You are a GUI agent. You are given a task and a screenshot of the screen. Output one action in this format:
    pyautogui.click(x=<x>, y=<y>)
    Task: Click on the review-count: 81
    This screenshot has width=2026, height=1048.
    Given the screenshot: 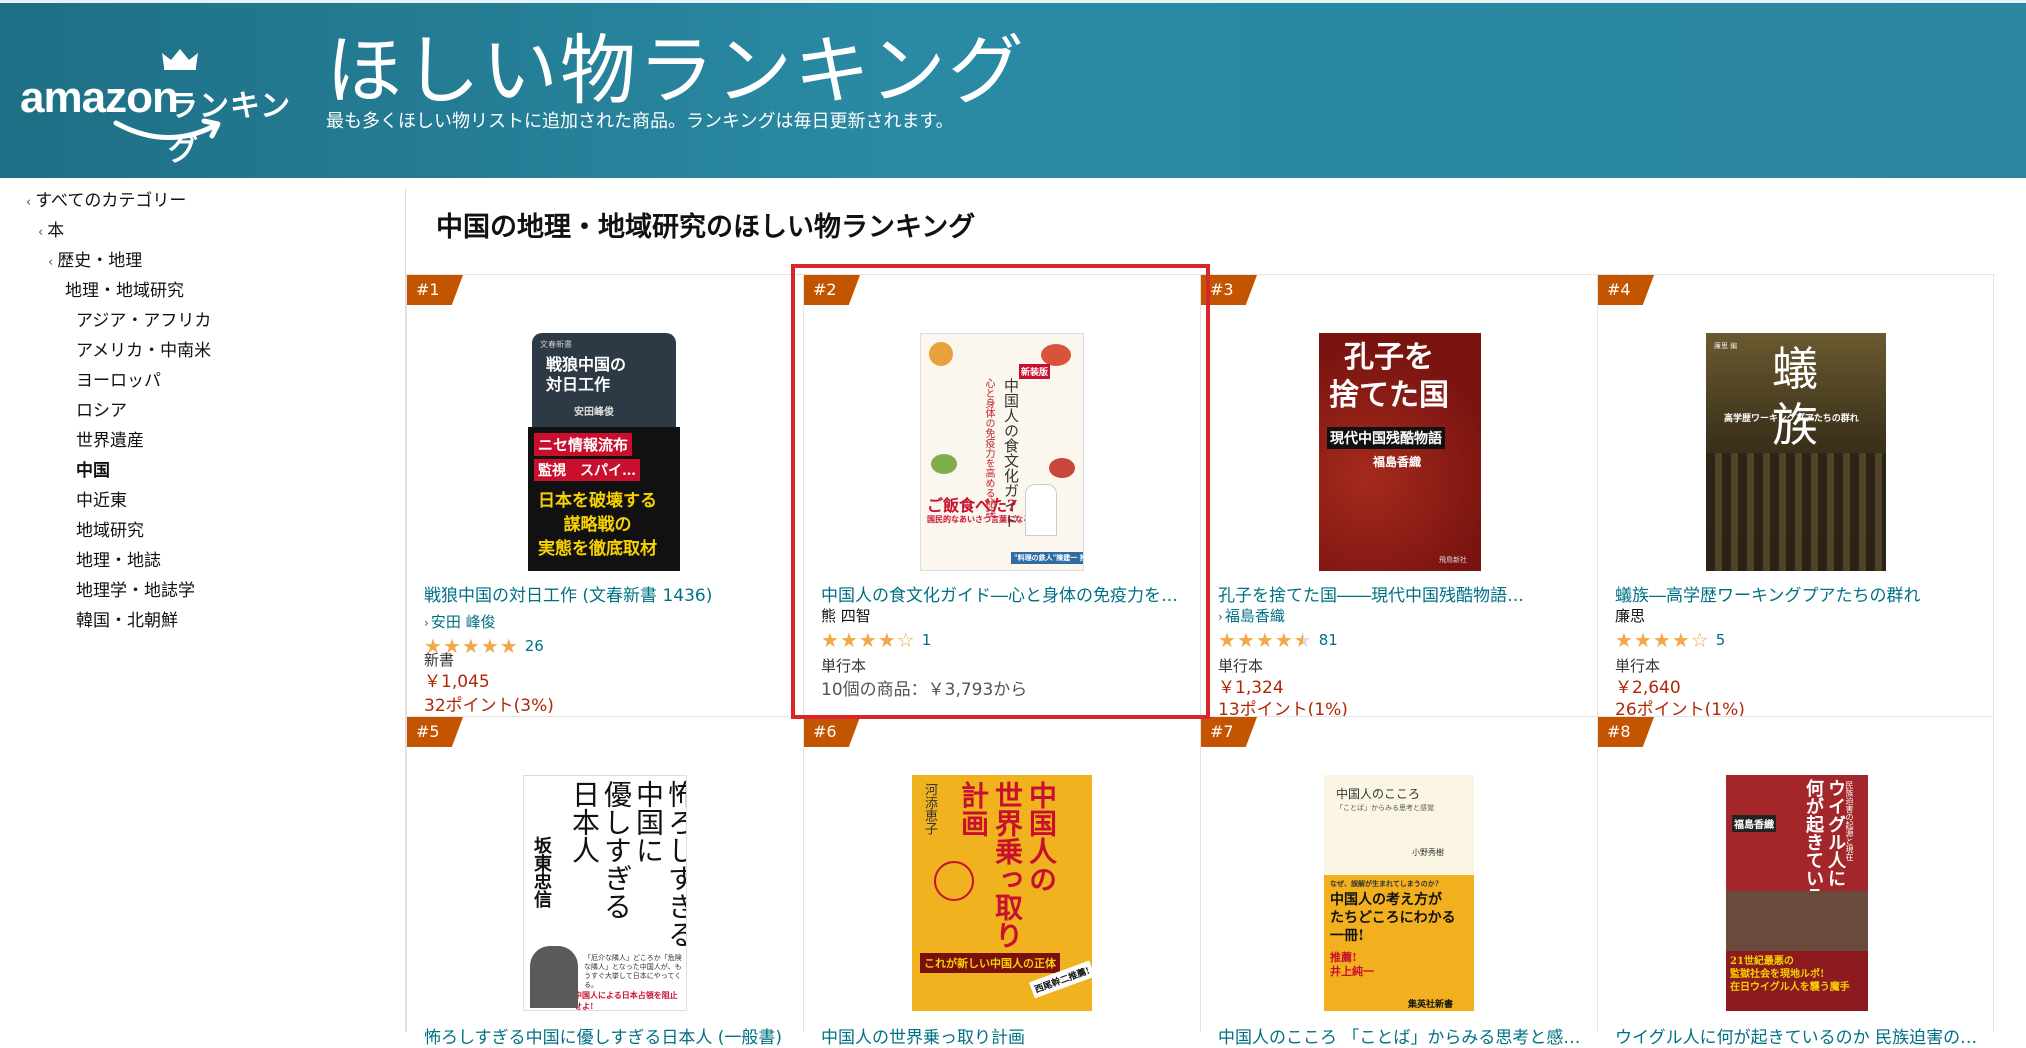 What is the action you would take?
    pyautogui.click(x=1328, y=640)
    